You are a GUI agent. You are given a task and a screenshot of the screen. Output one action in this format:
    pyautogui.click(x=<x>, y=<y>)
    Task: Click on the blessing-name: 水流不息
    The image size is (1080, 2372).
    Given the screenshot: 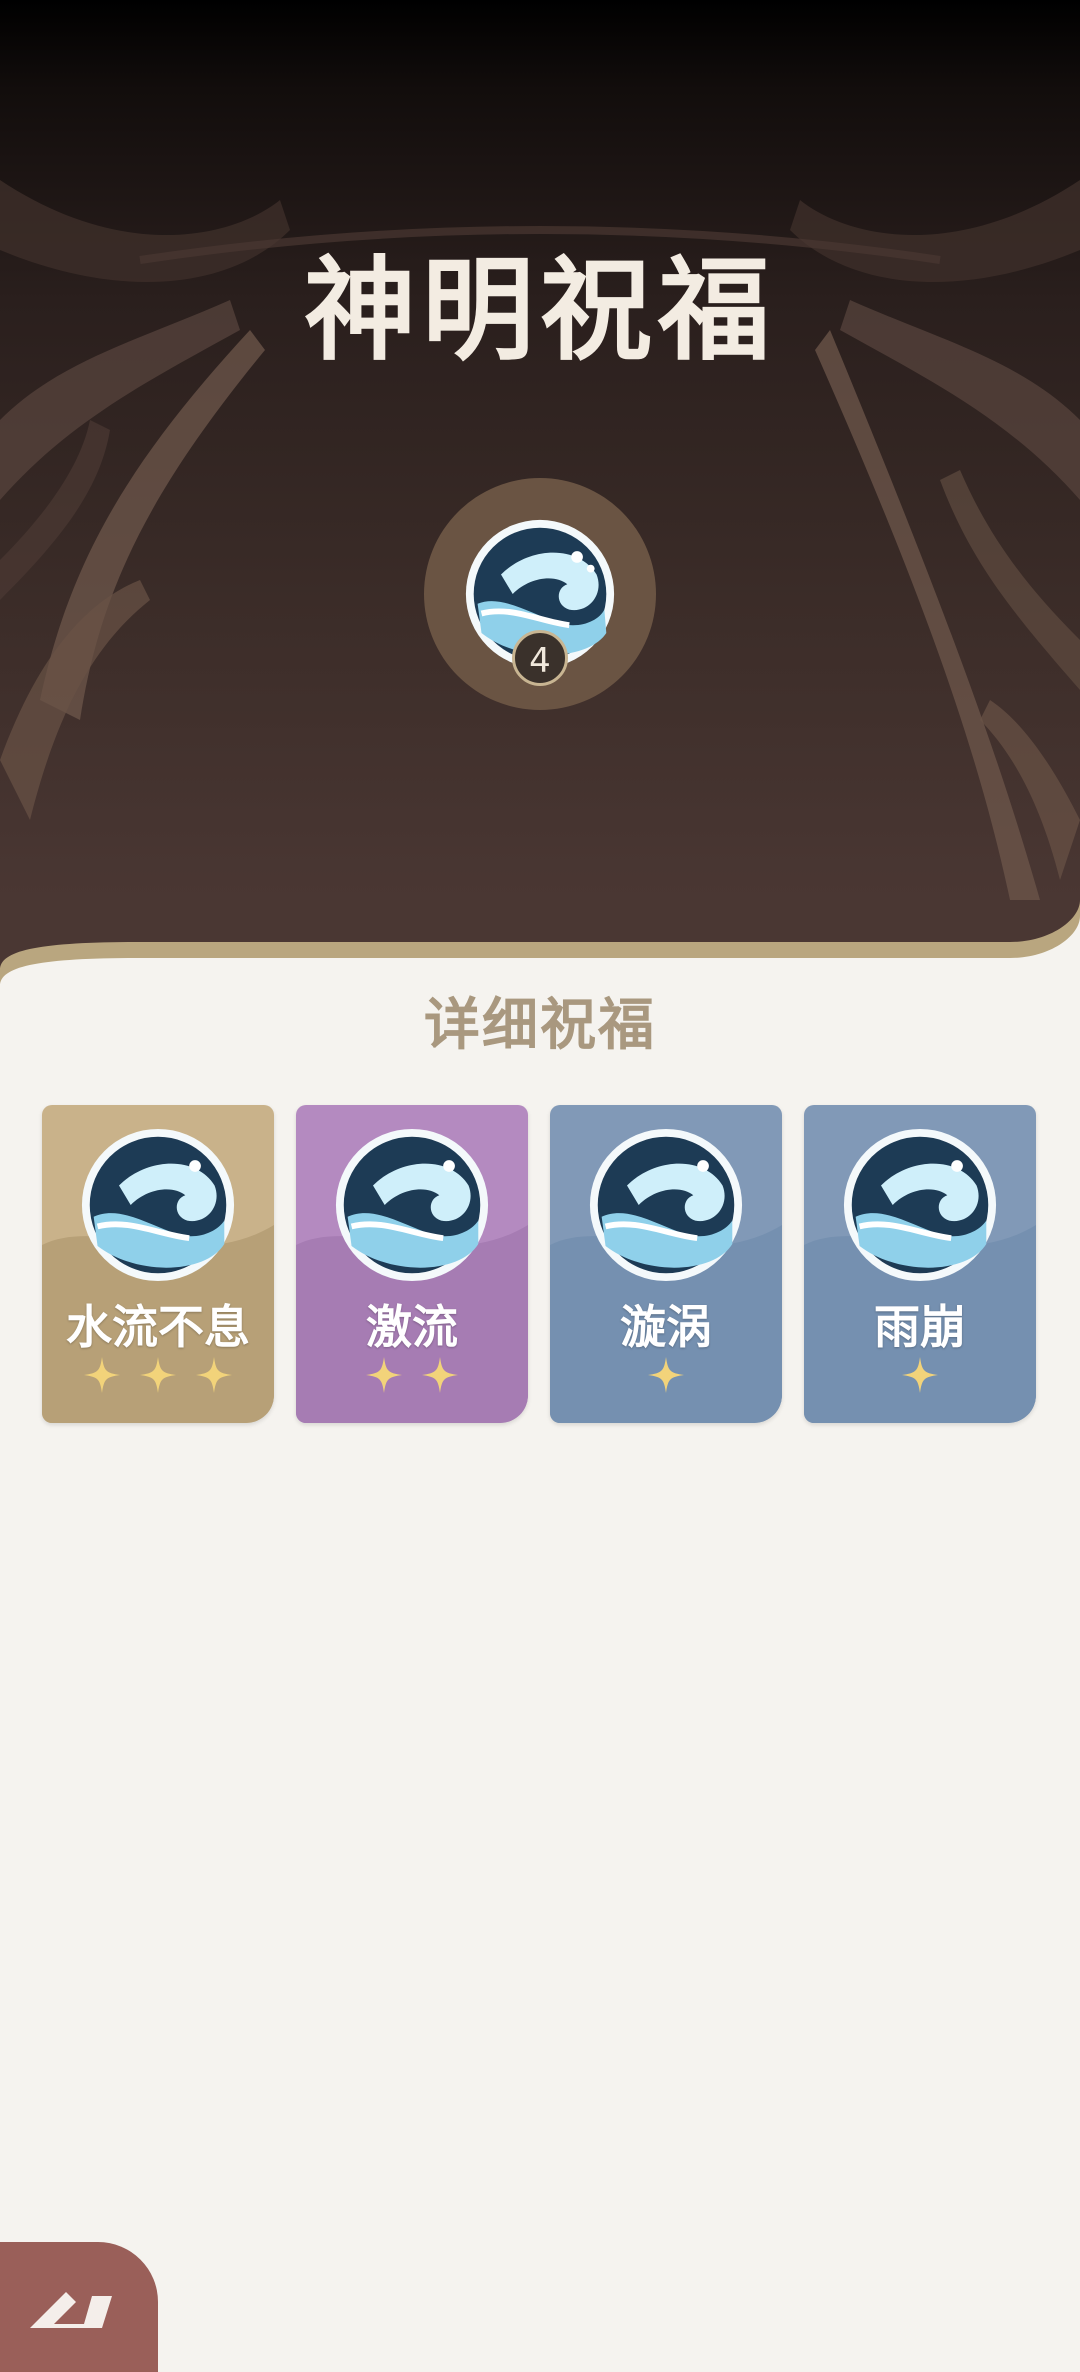 What is the action you would take?
    pyautogui.click(x=158, y=1327)
    